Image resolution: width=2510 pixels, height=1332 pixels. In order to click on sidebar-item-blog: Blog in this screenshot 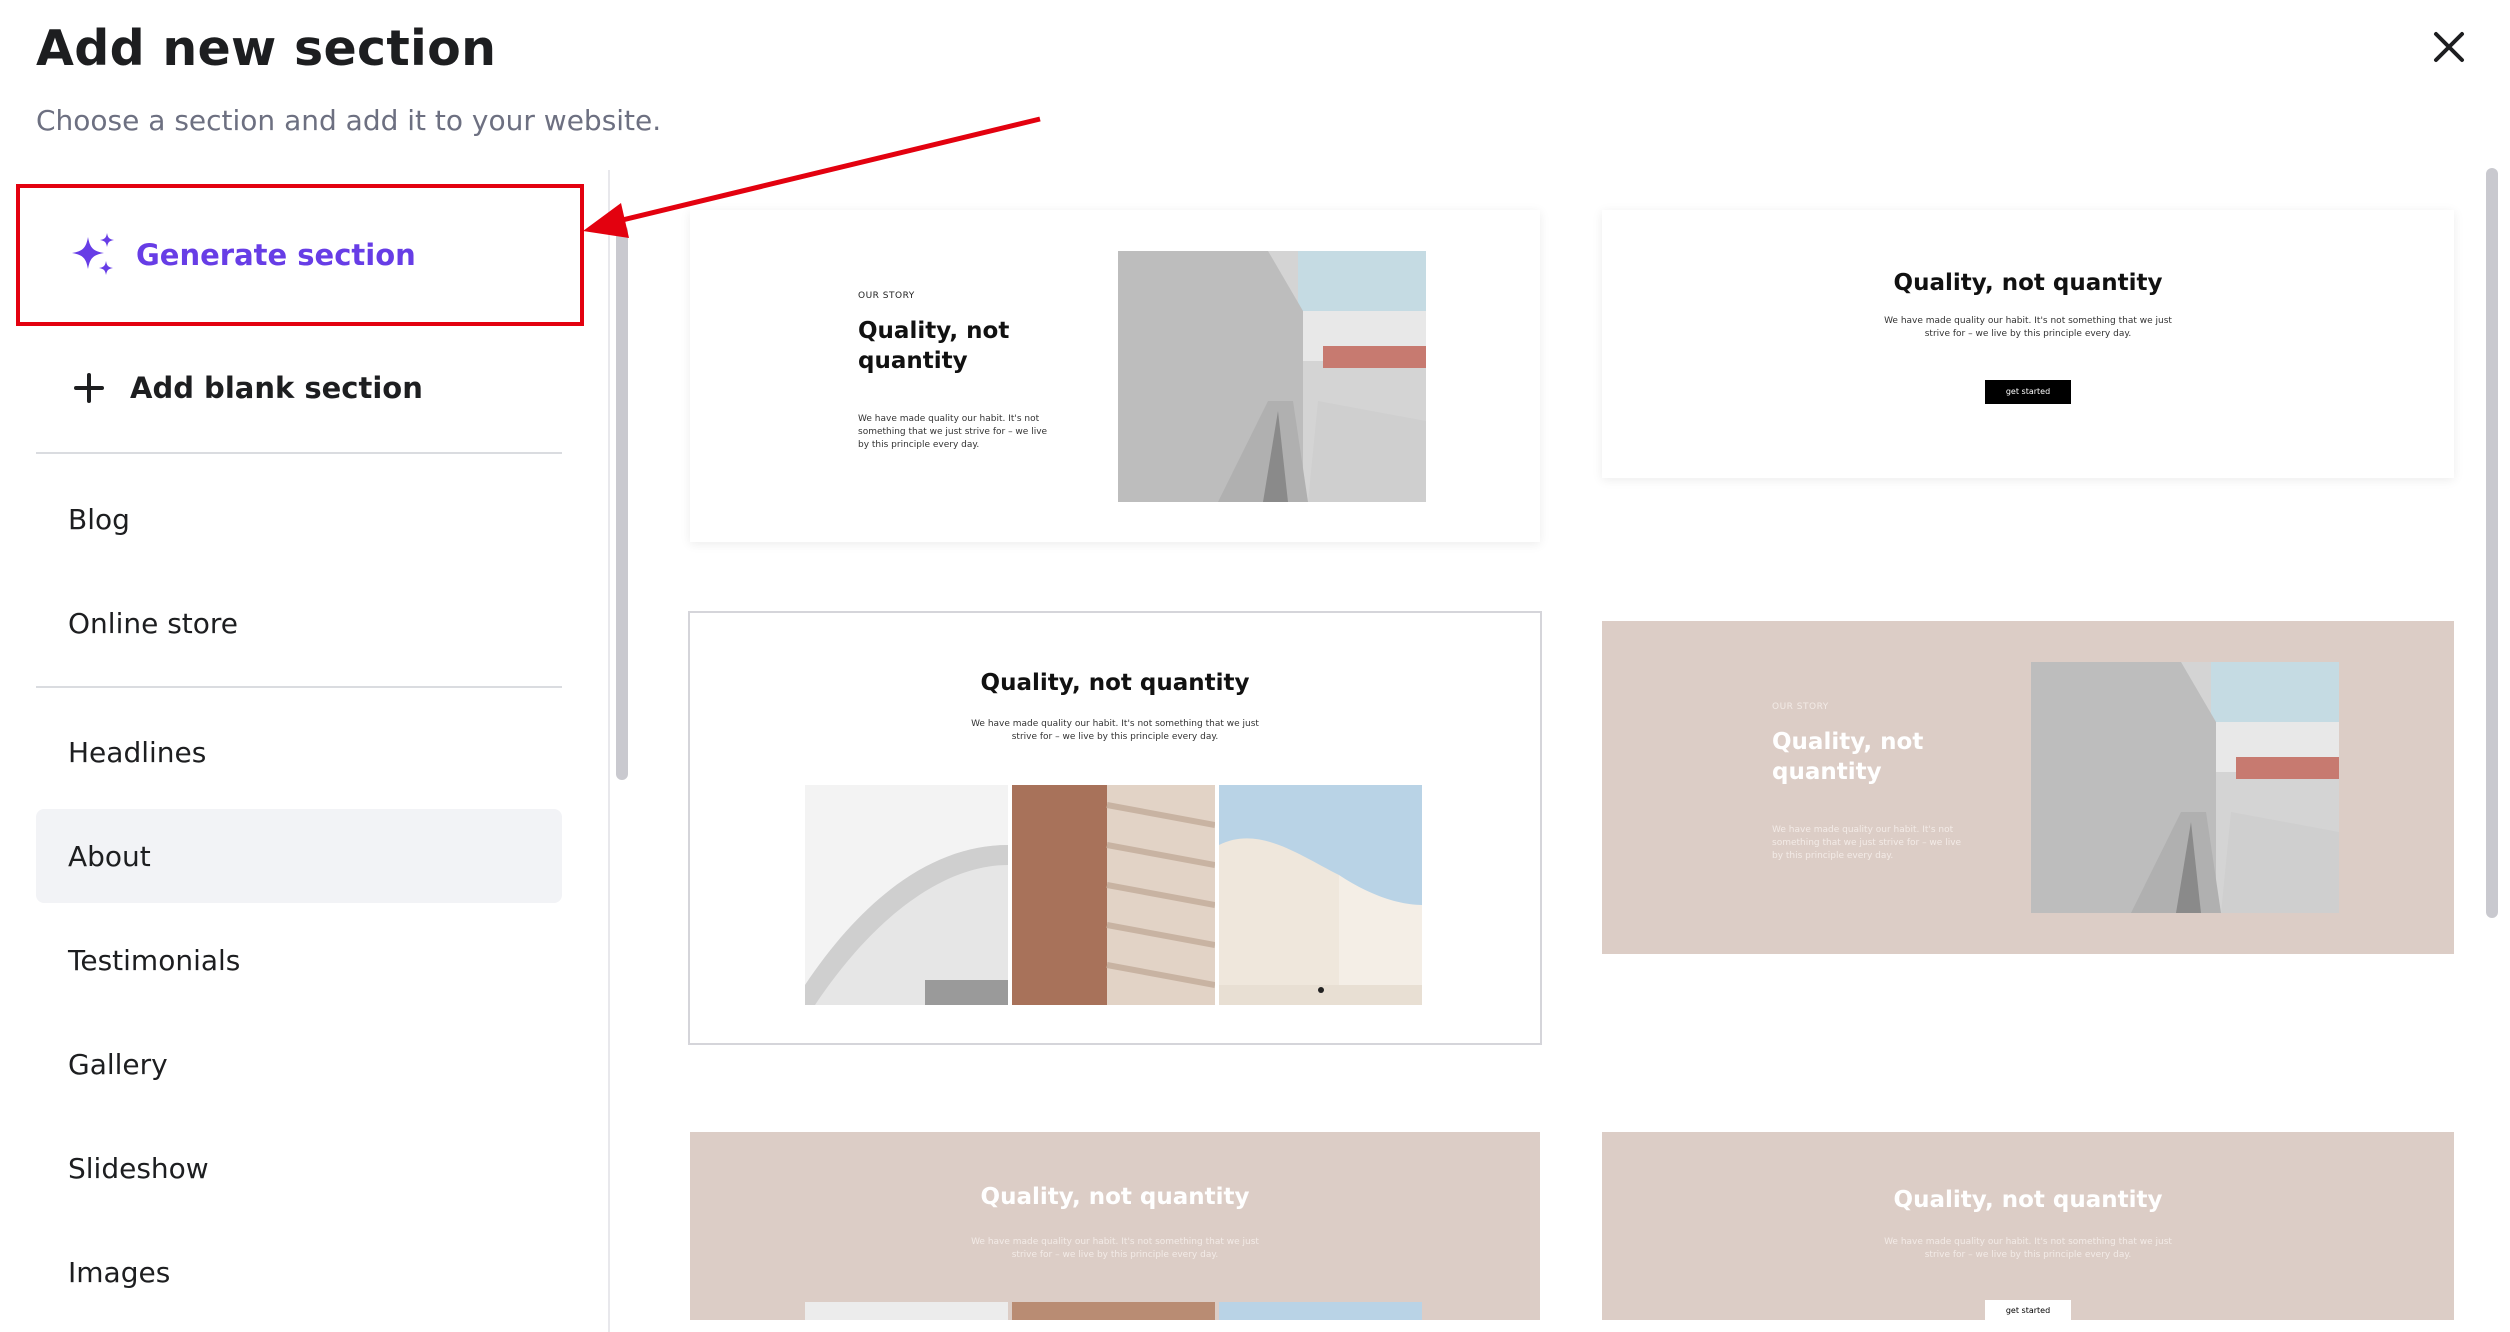, I will do `click(299, 519)`.